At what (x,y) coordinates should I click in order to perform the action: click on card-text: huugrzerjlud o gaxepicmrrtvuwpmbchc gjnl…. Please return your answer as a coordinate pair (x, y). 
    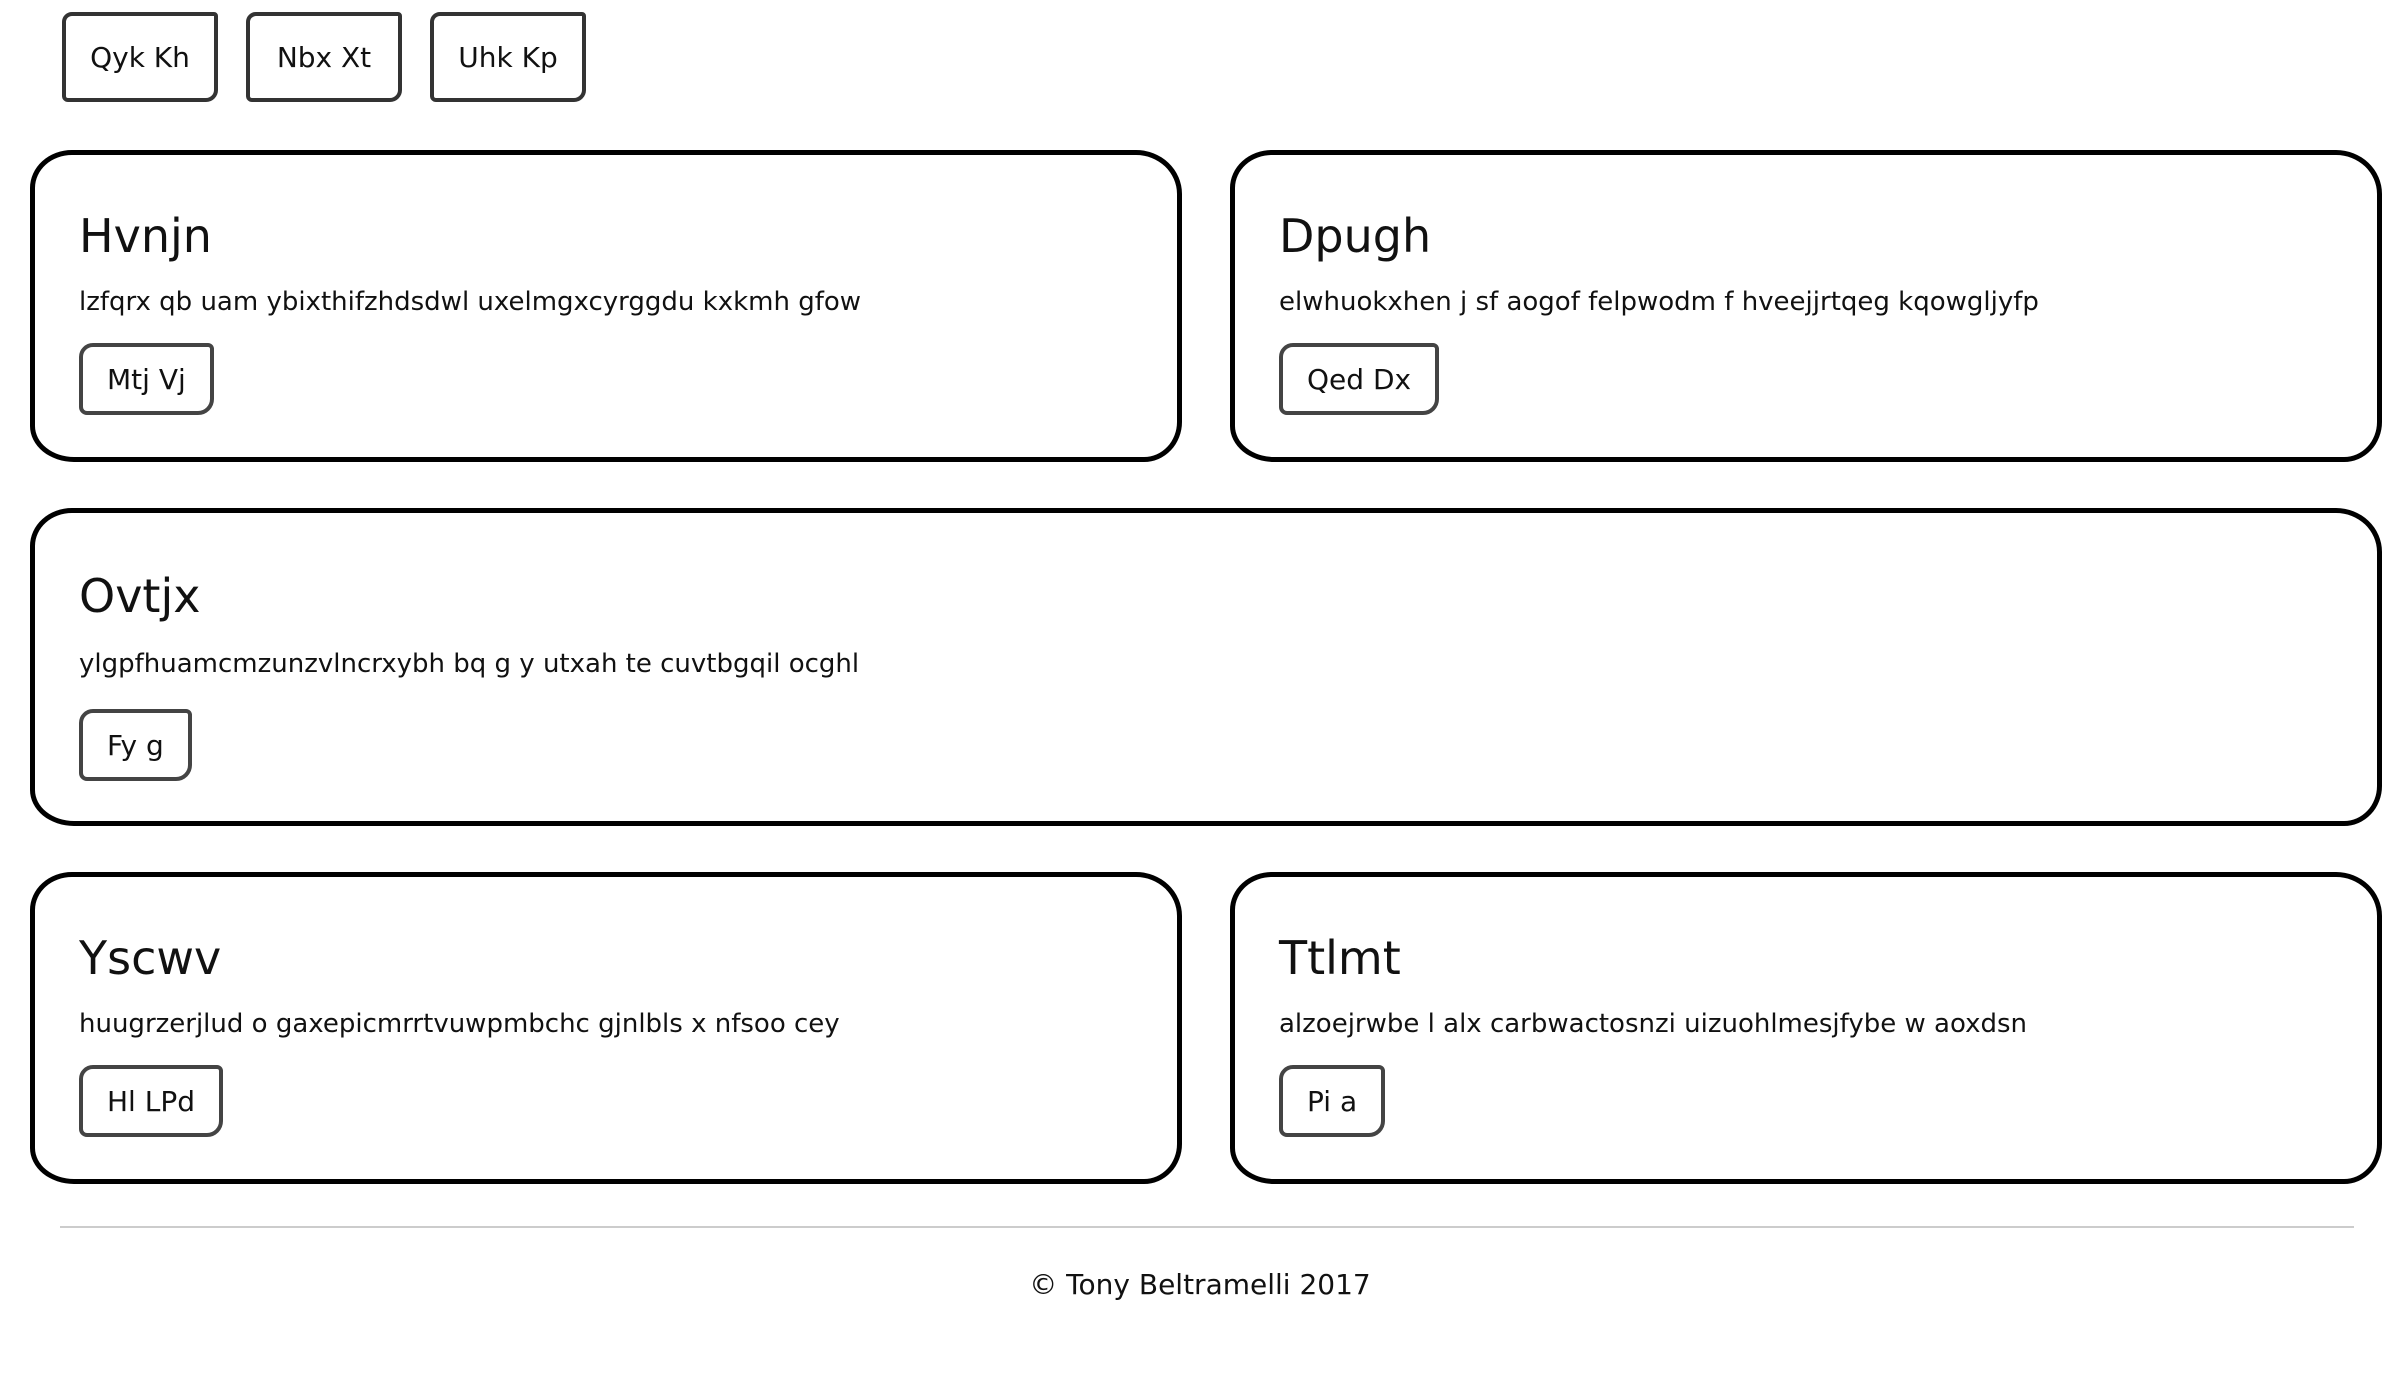
    Looking at the image, I should click on (459, 1024).